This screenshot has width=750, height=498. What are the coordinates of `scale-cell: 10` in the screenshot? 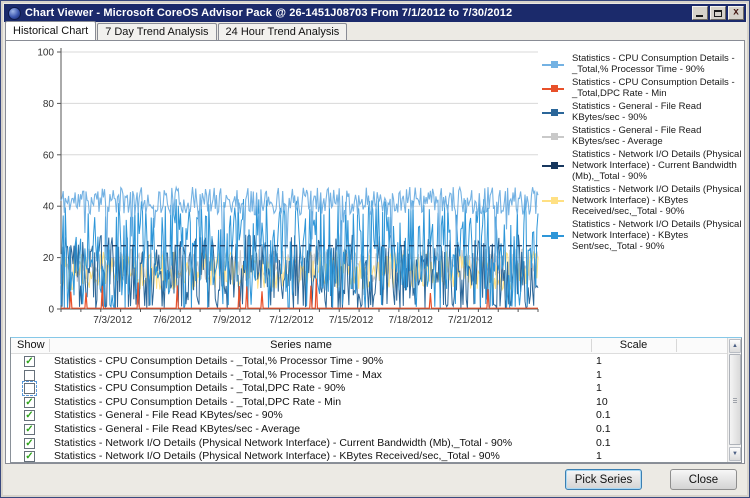 It's located at (602, 403).